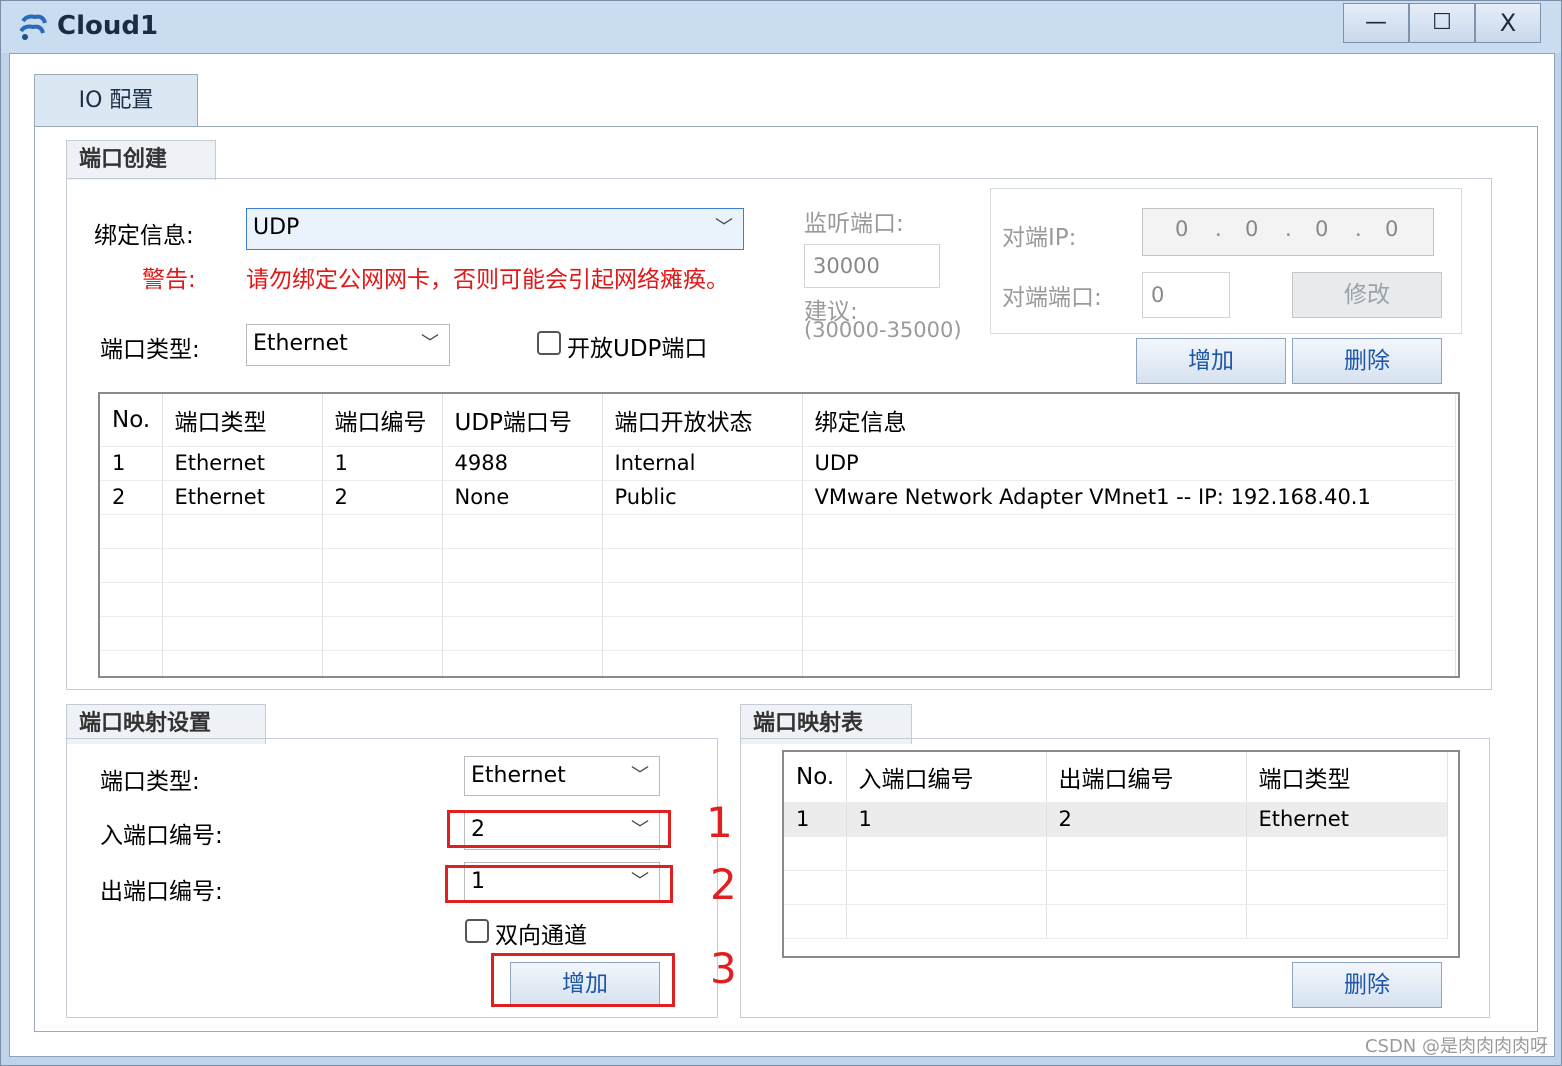  Describe the element at coordinates (854, 224) in the screenshot. I see `listen-port-label: 监听端口:` at that location.